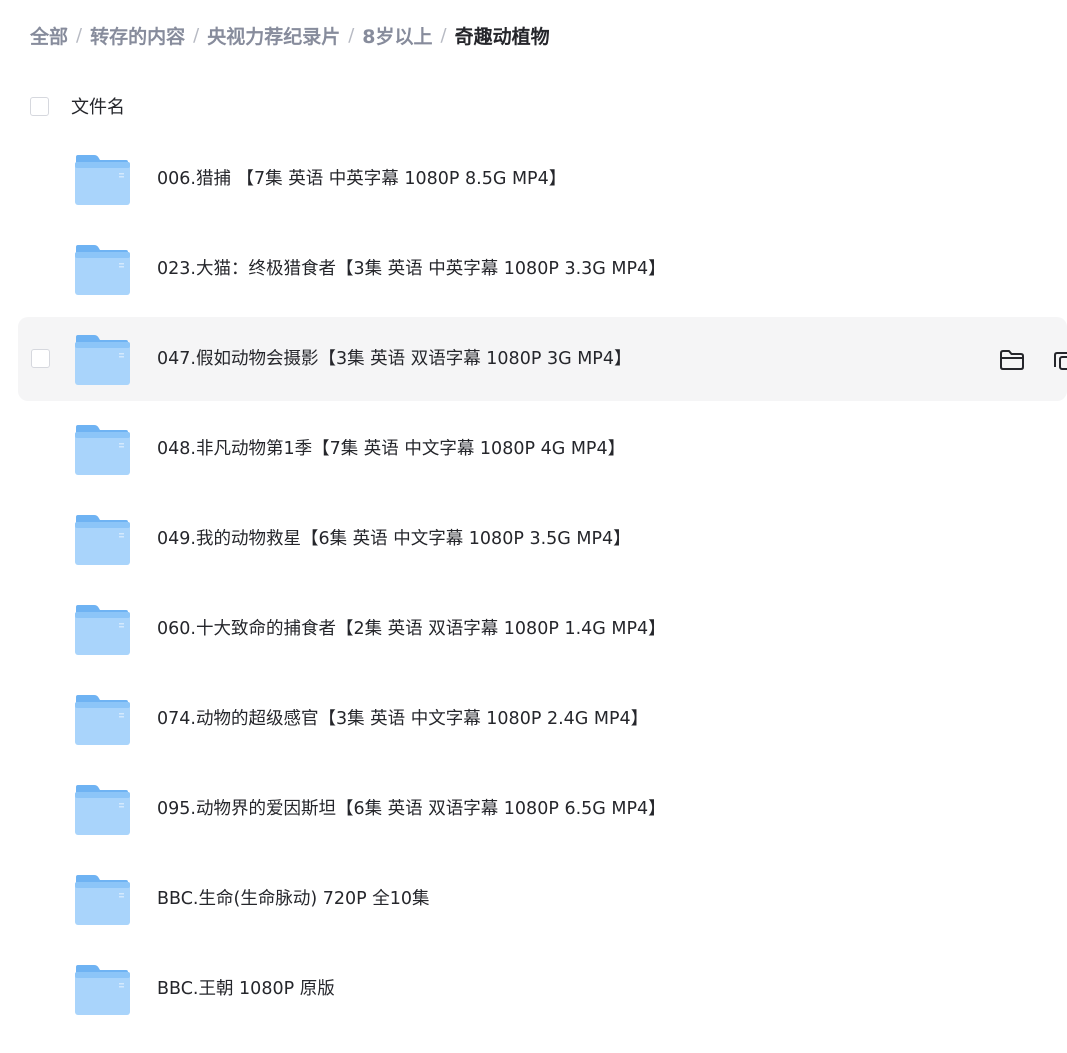  I want to click on file-row: 048.非凡动物第1季【7集 英语 中文字幕 1080P 4G MP4】, so click(542, 449).